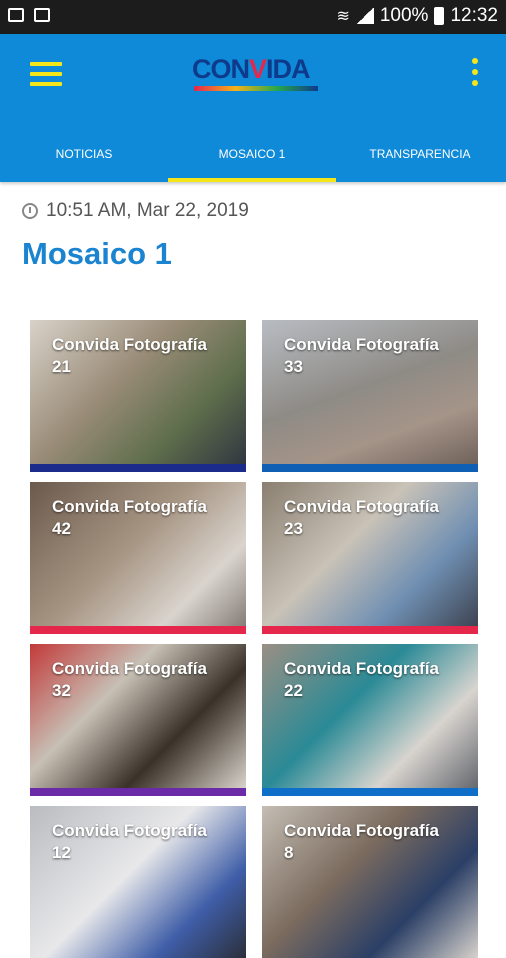 The width and height of the screenshot is (506, 958). I want to click on photo-tile: Convida Fotografía 23, so click(370, 558).